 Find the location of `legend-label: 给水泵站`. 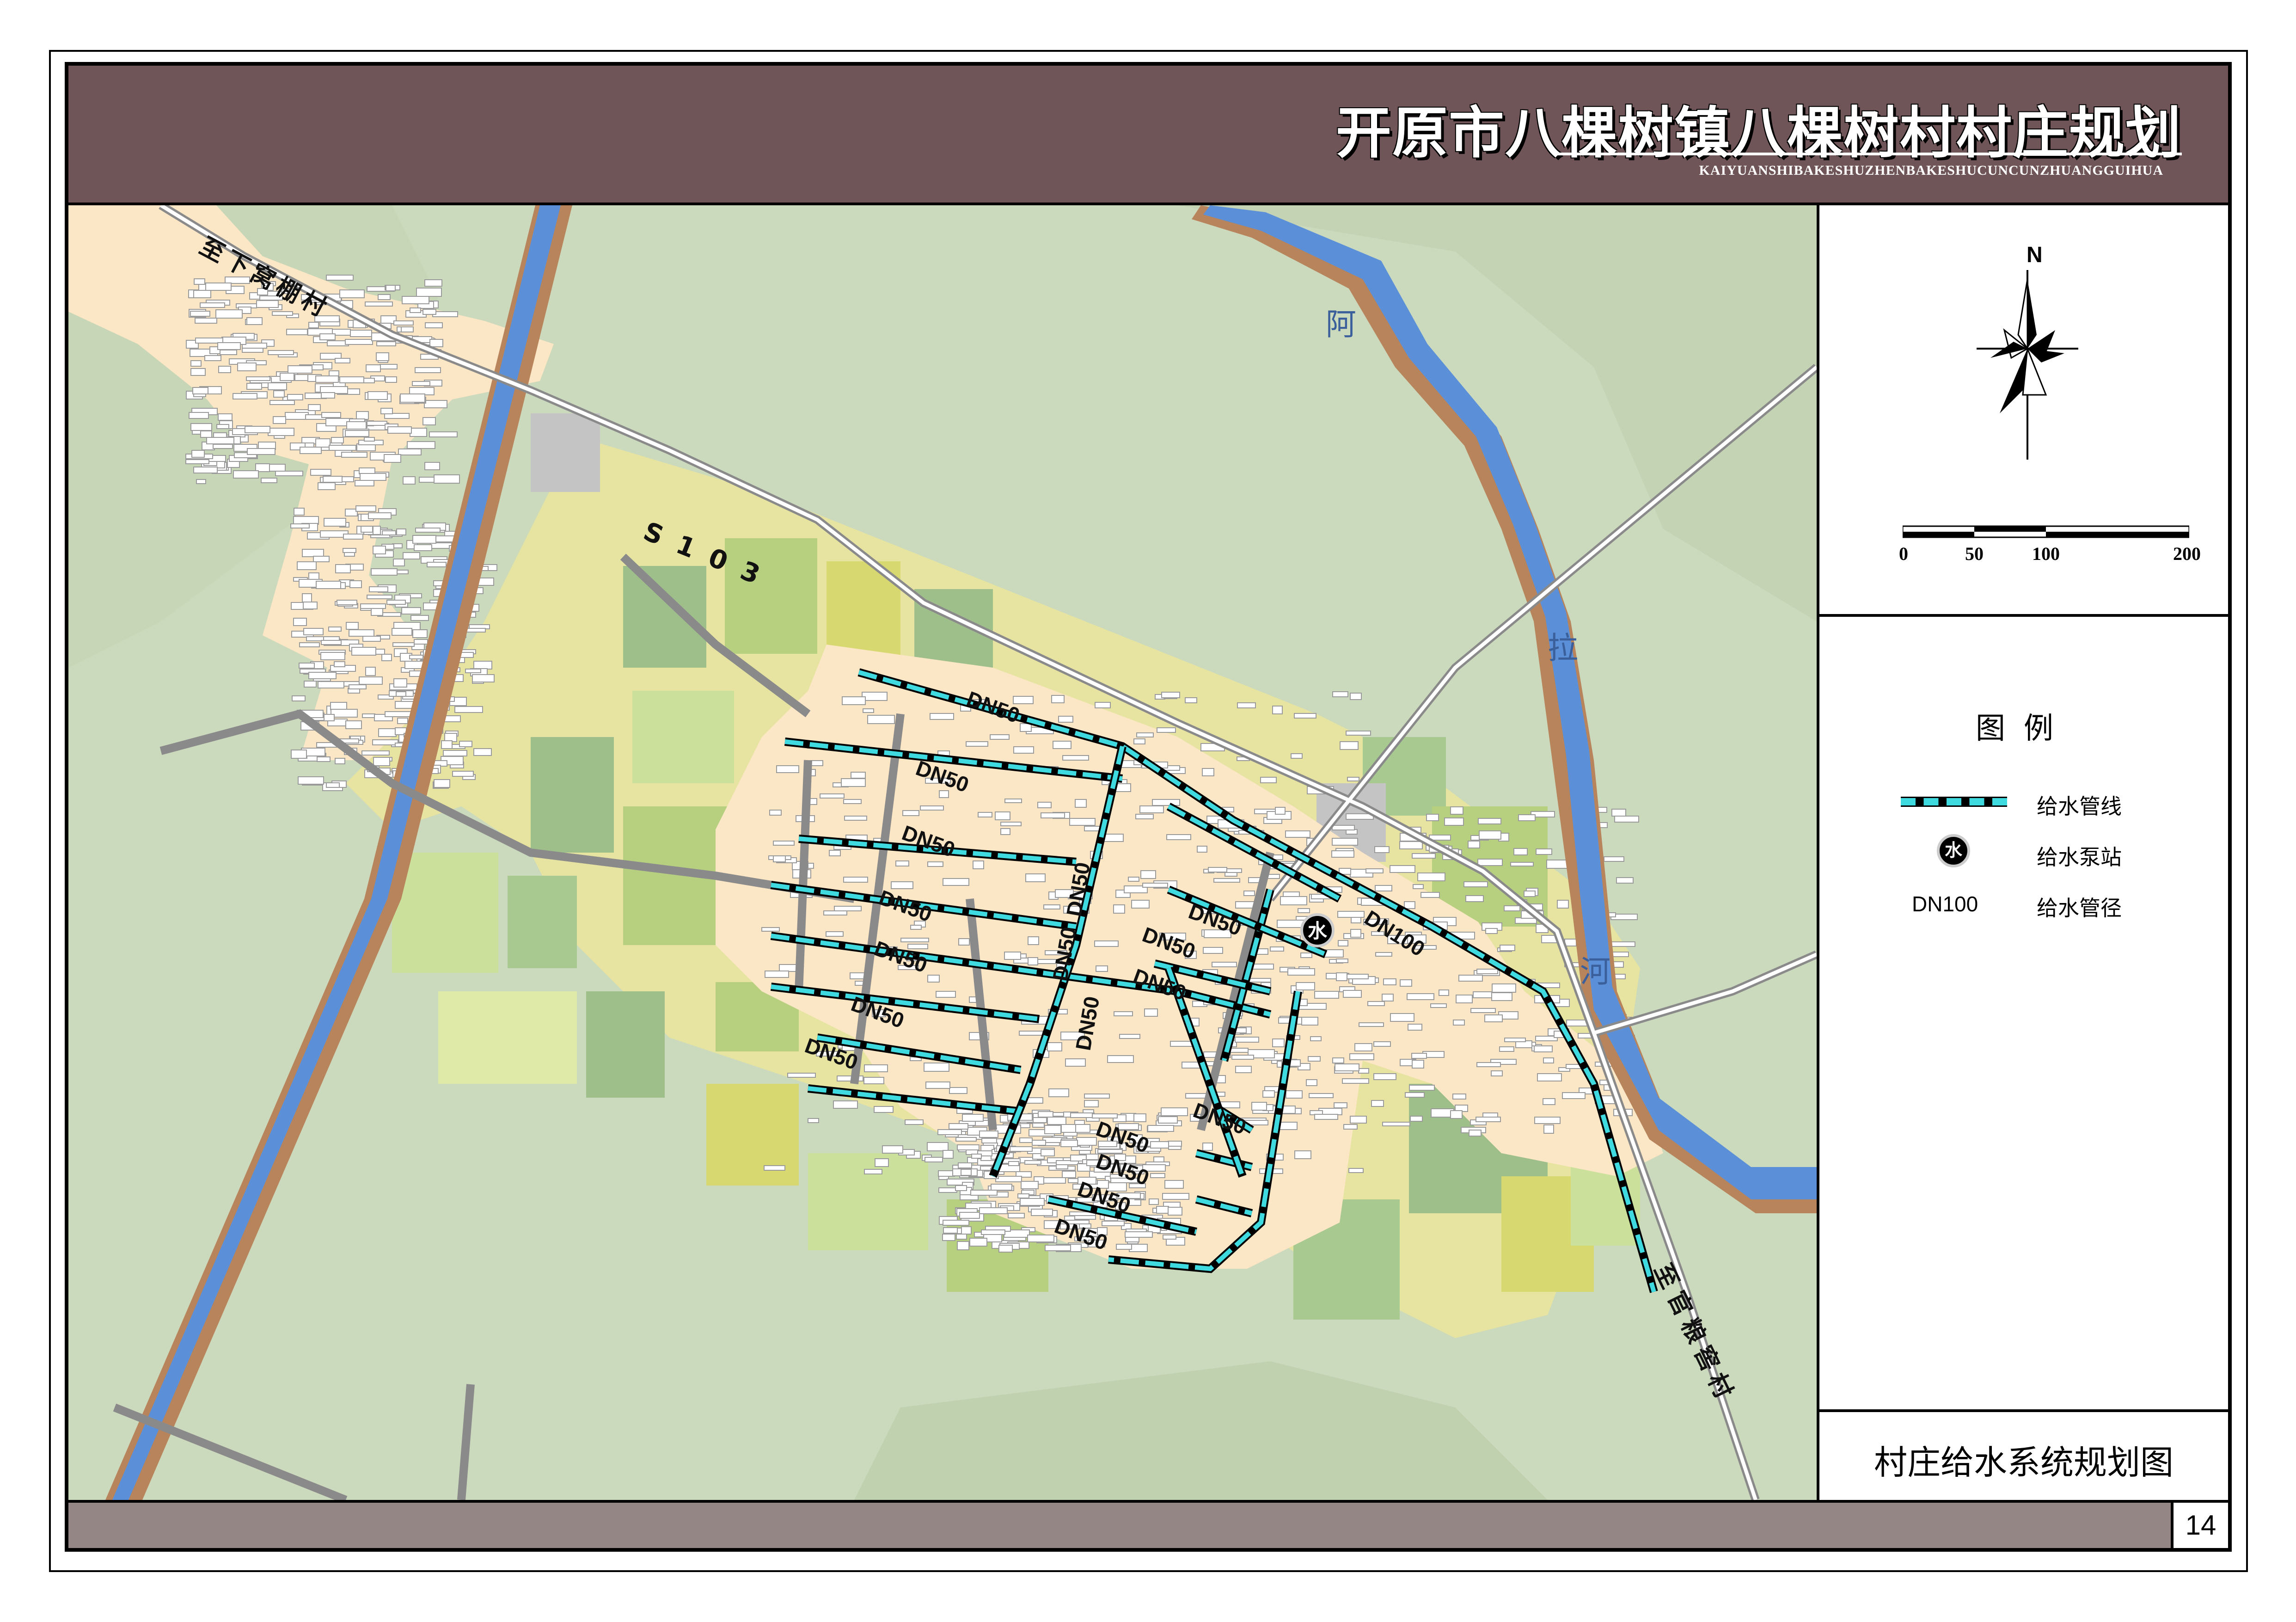

legend-label: 给水泵站 is located at coordinates (2079, 857).